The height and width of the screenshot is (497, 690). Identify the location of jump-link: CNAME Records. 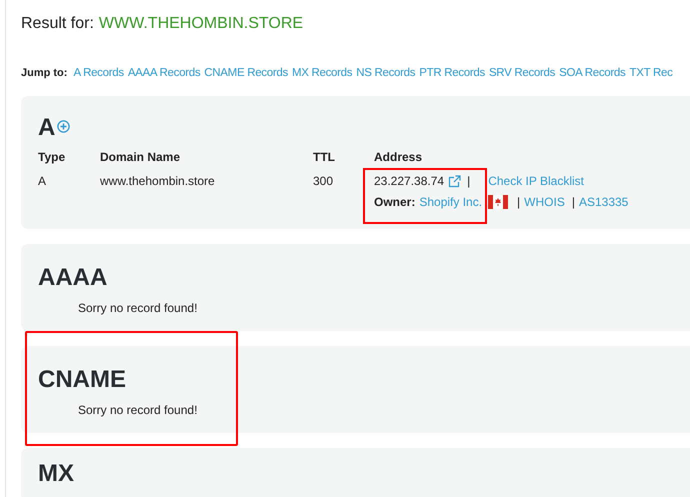
(246, 73).